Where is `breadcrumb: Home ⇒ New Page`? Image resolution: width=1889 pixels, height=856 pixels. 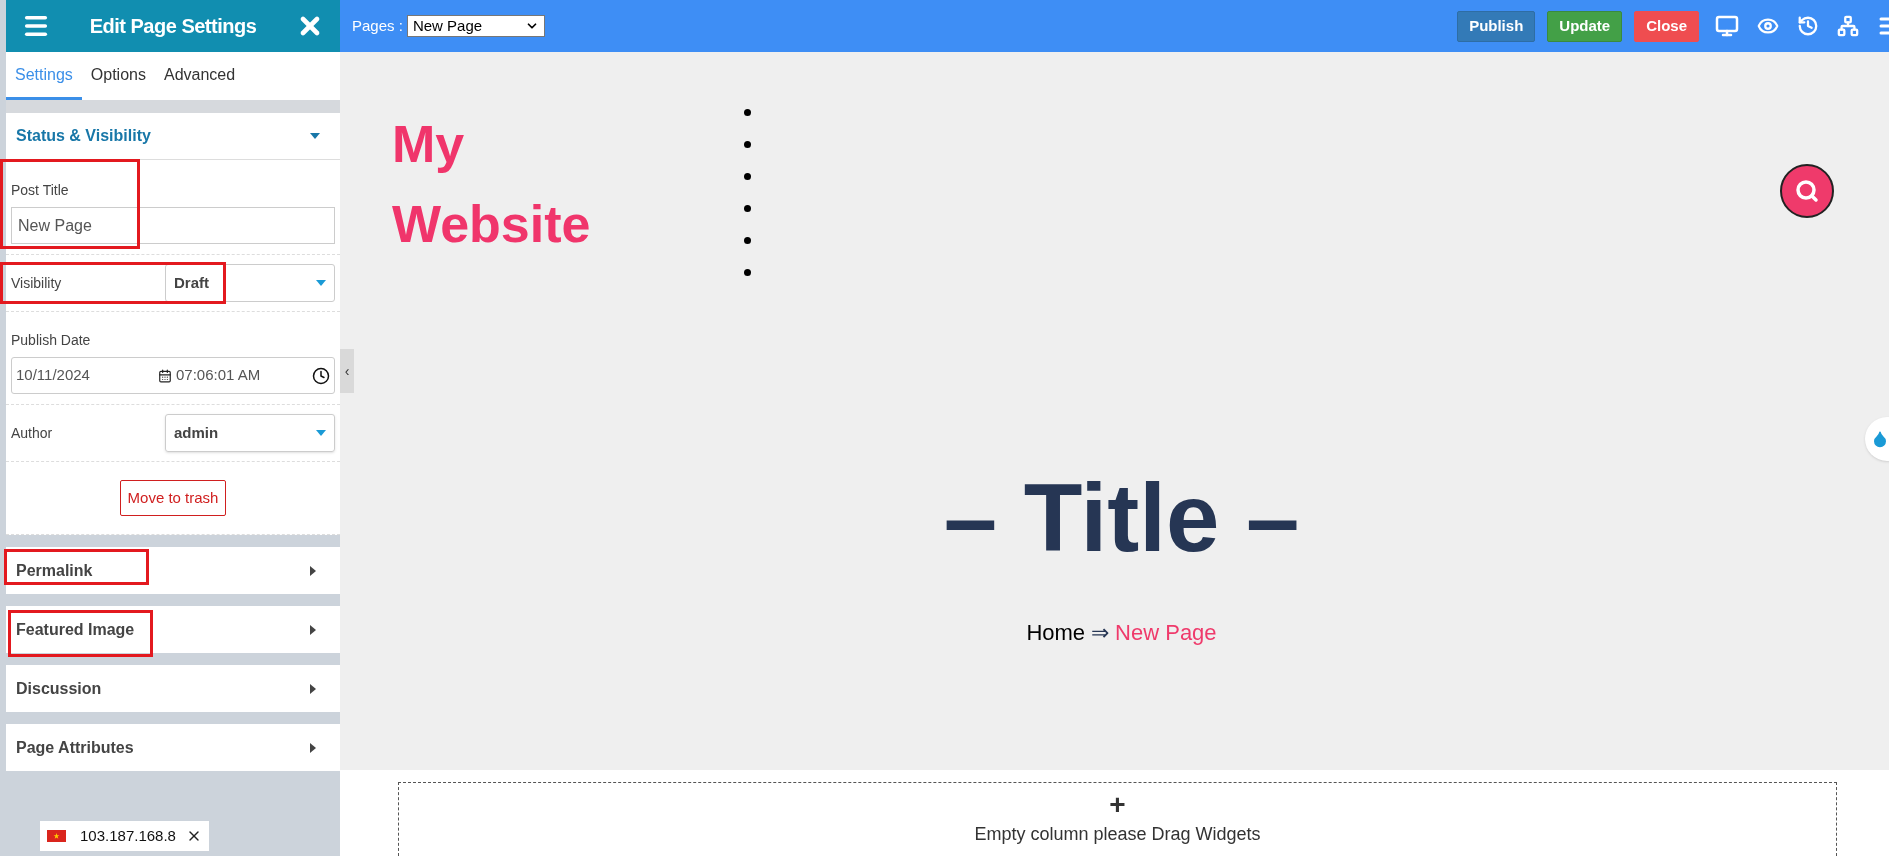
breadcrumb: Home ⇒ New Page is located at coordinates (1121, 633).